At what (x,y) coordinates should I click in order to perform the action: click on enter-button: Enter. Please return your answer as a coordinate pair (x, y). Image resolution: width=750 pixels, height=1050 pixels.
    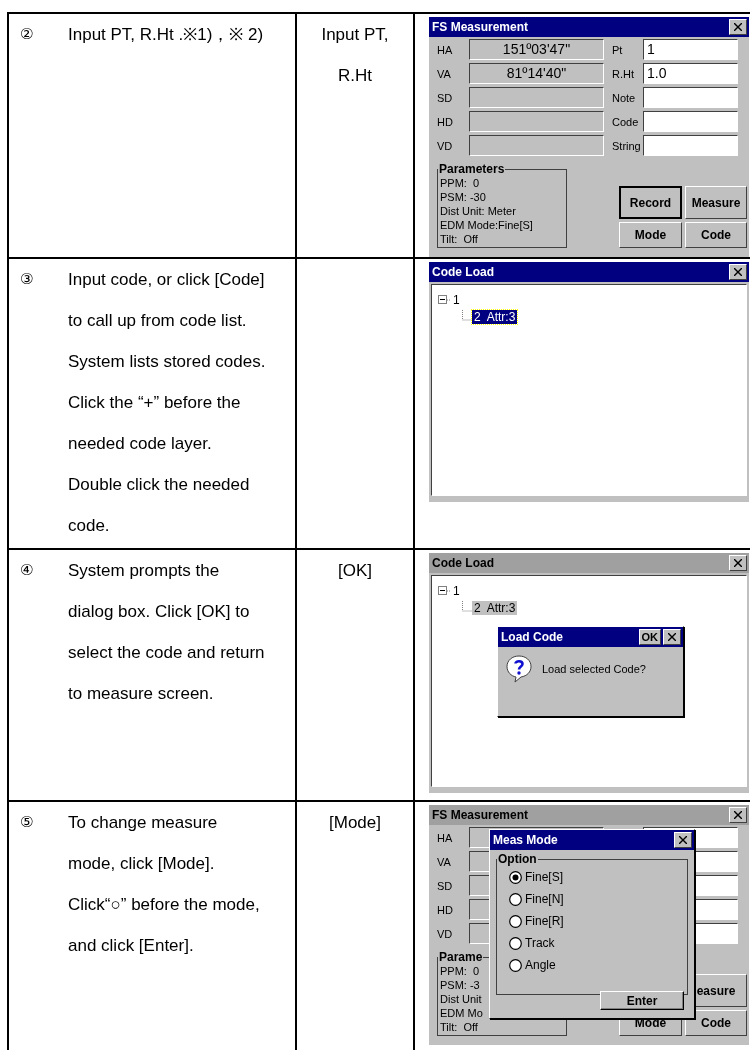
    Looking at the image, I should click on (642, 1000).